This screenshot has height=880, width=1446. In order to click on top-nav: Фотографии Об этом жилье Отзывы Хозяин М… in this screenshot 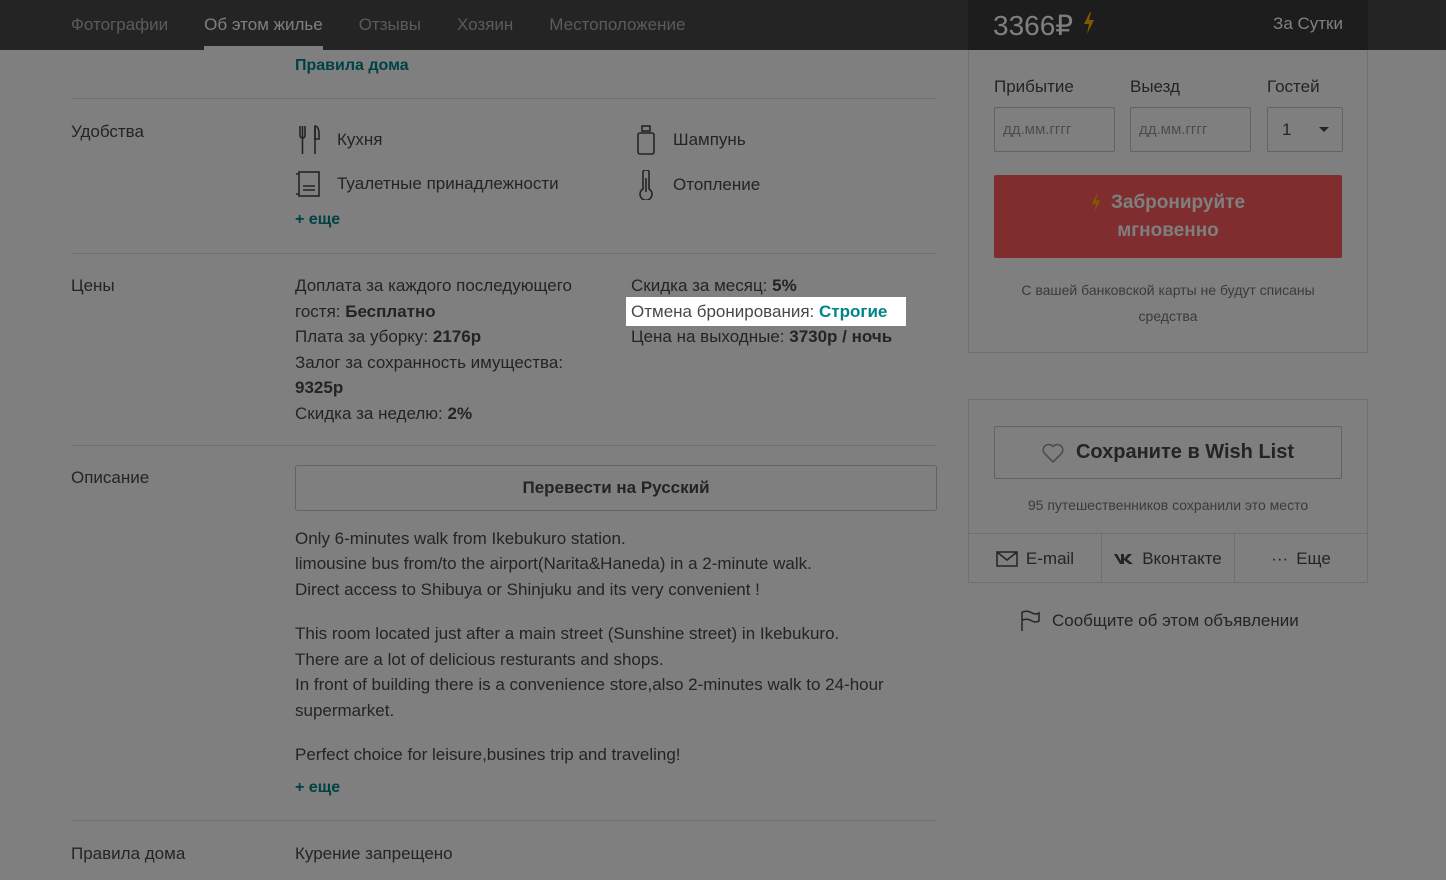, I will do `click(723, 25)`.